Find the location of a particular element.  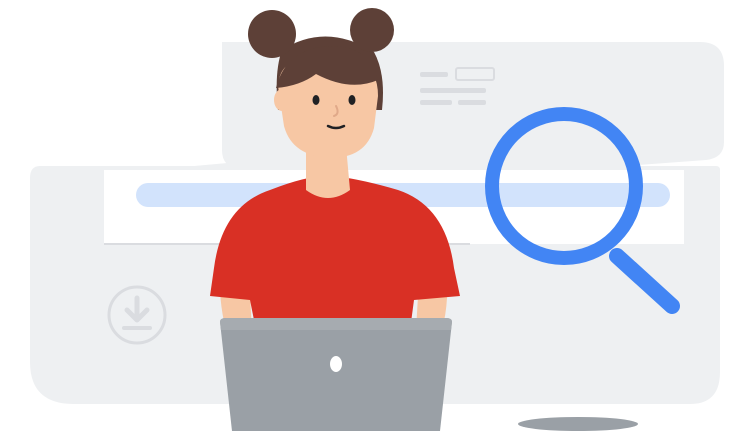

person-eye-left is located at coordinates (316, 100).